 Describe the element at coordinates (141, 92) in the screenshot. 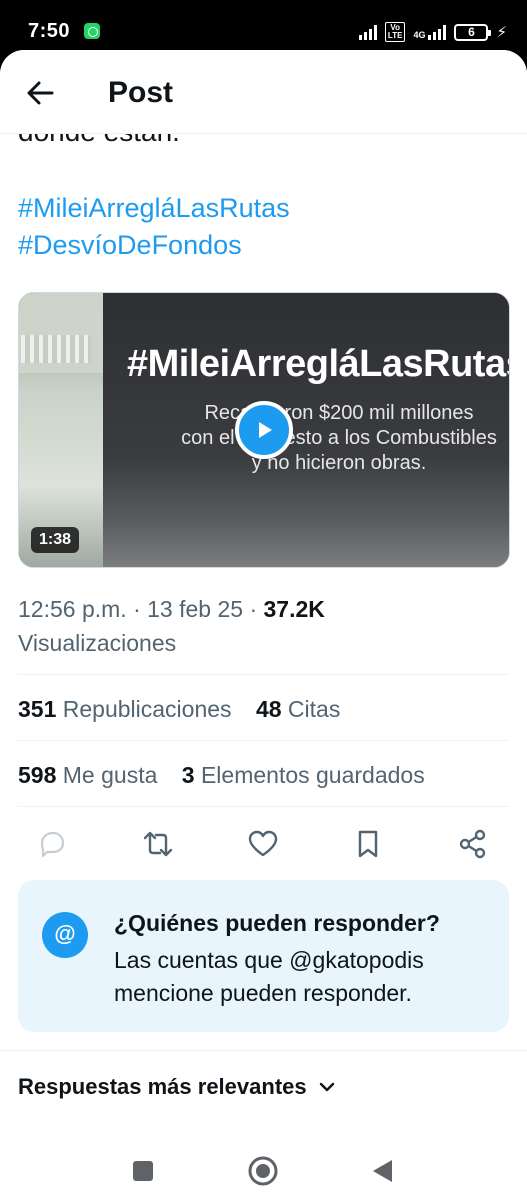

I see `page-title: Post` at that location.